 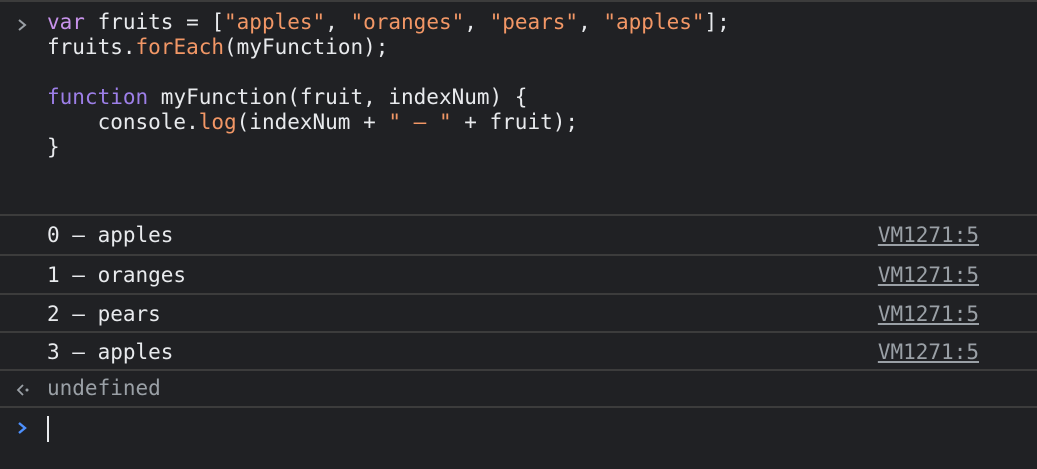 I want to click on code-line: fruits.forEach(myFunction);, so click(x=217, y=47).